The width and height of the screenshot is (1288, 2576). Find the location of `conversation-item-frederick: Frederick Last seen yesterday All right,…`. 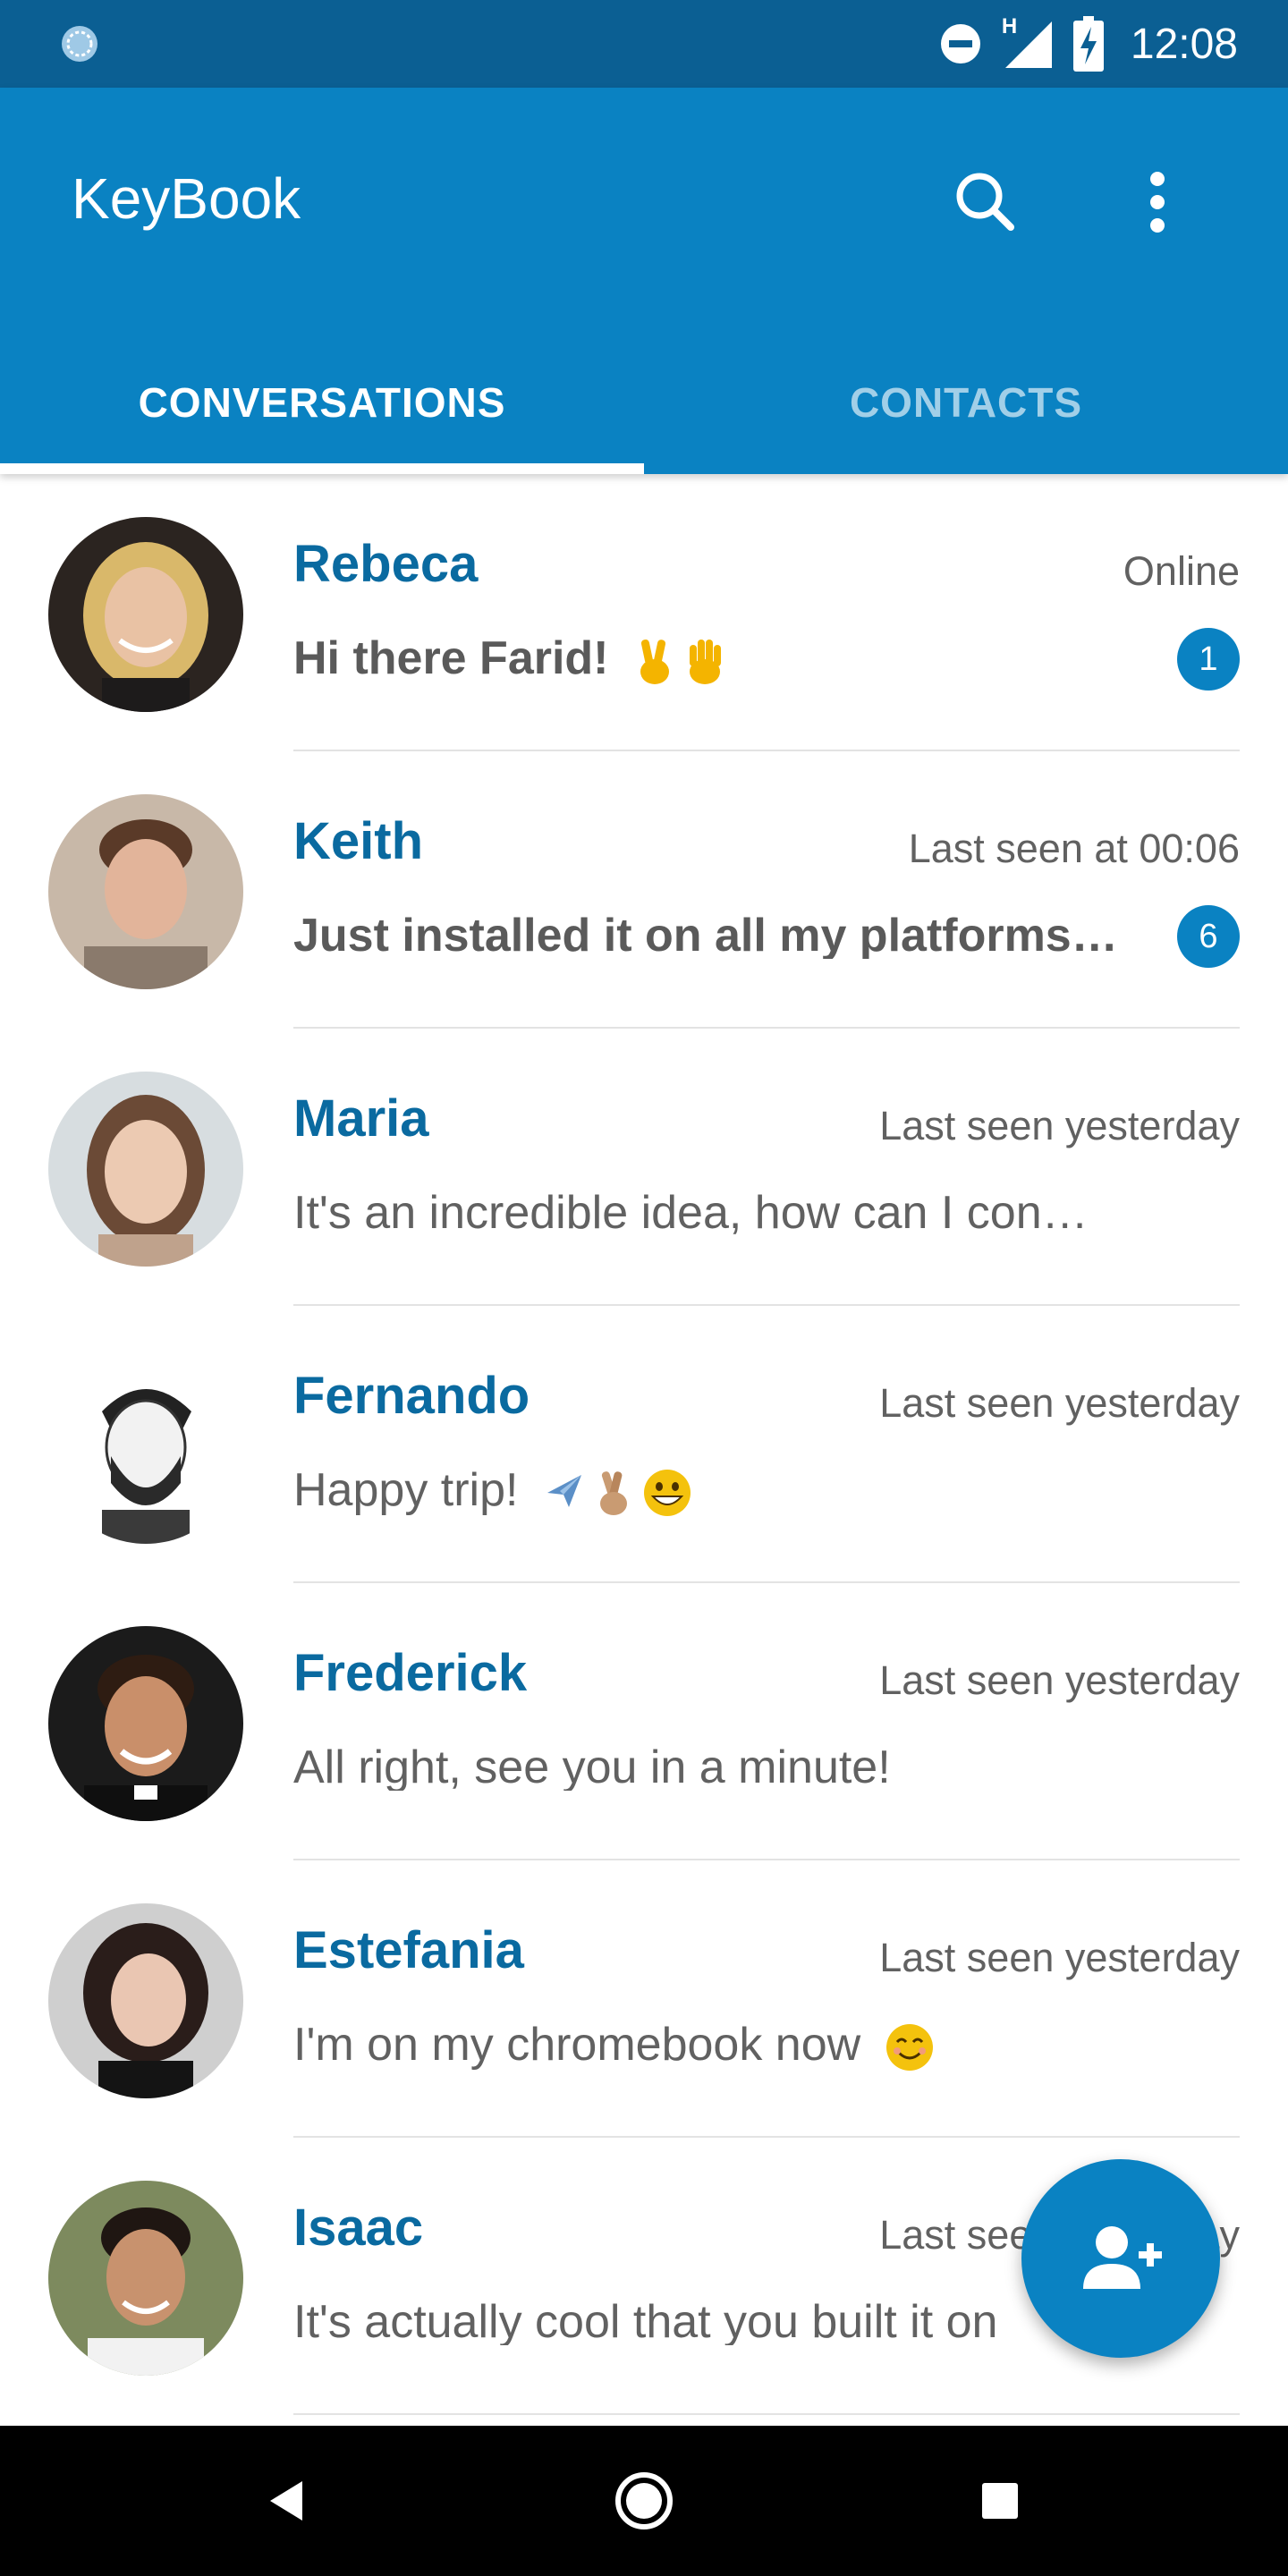

conversation-item-frederick: Frederick Last seen yesterday All right,… is located at coordinates (644, 1721).